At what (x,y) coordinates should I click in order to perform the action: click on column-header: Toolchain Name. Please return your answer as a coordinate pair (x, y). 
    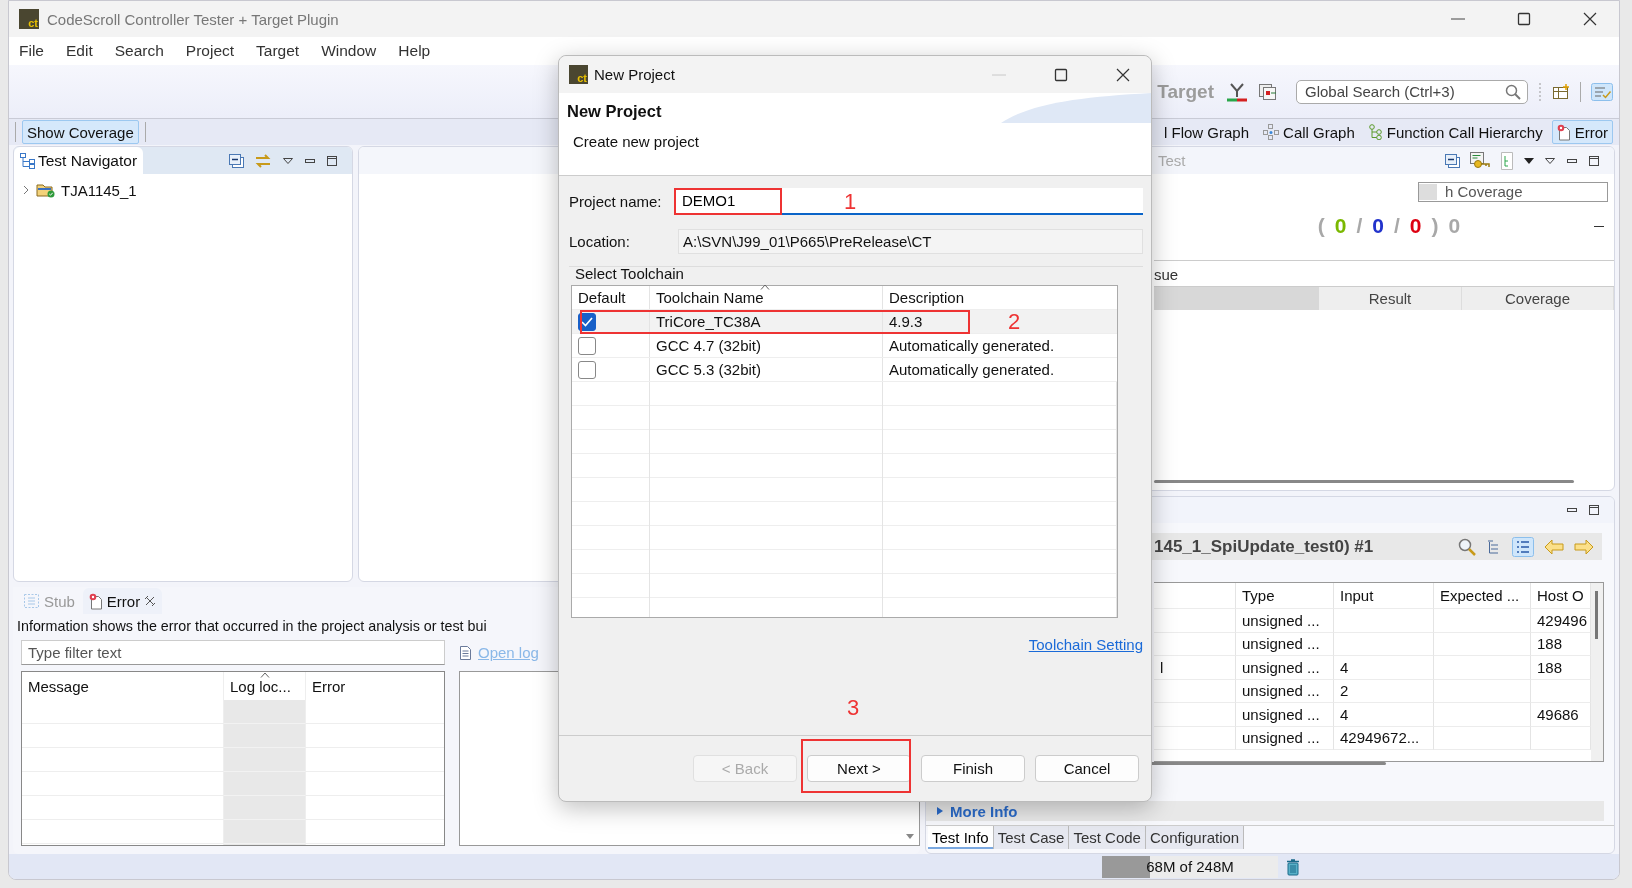
    Looking at the image, I should click on (766, 297).